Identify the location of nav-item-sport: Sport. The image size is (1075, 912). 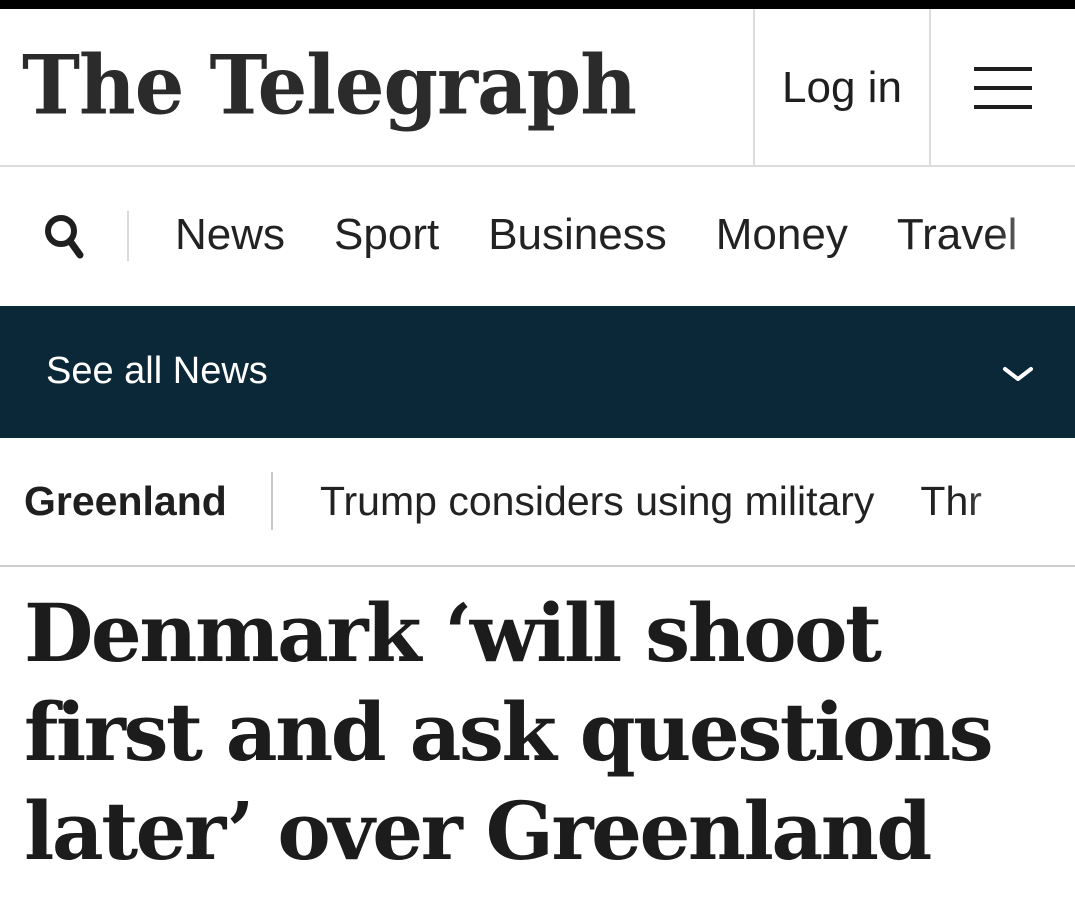
(386, 235).